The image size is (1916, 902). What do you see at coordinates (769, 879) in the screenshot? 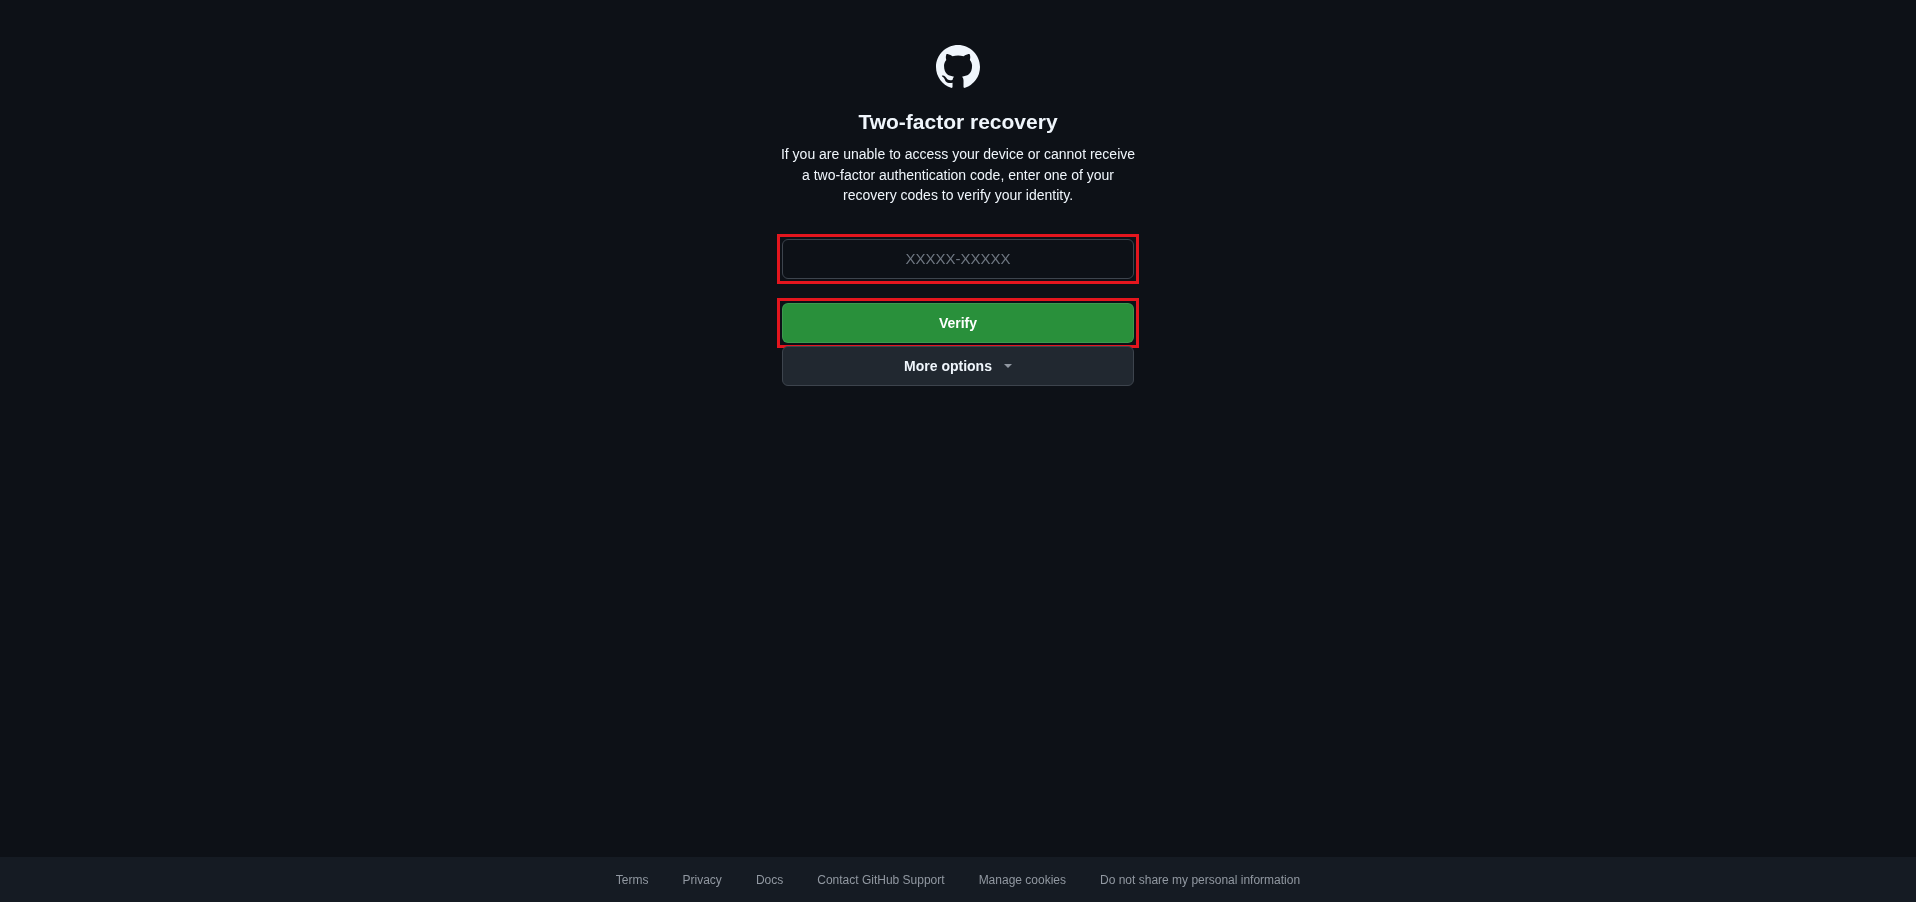
I see `footer-link: Docs` at bounding box center [769, 879].